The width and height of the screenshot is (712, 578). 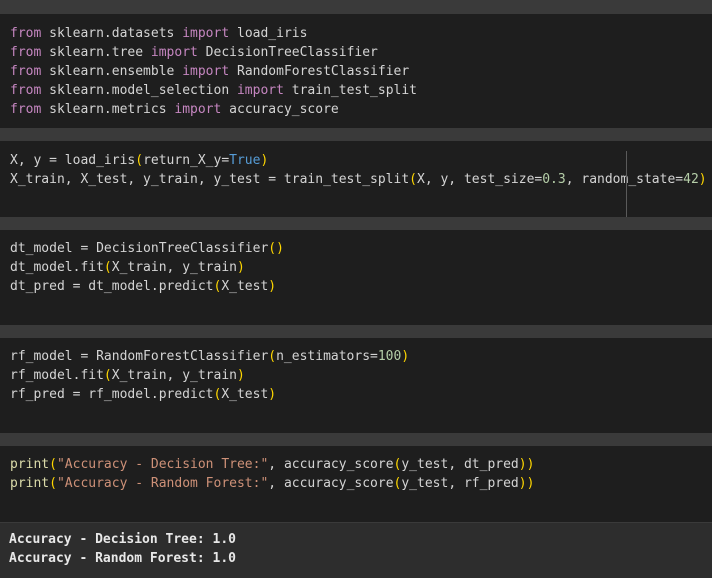 I want to click on code-line: dt_pred = dt_model.predict(X_test), so click(x=361, y=286).